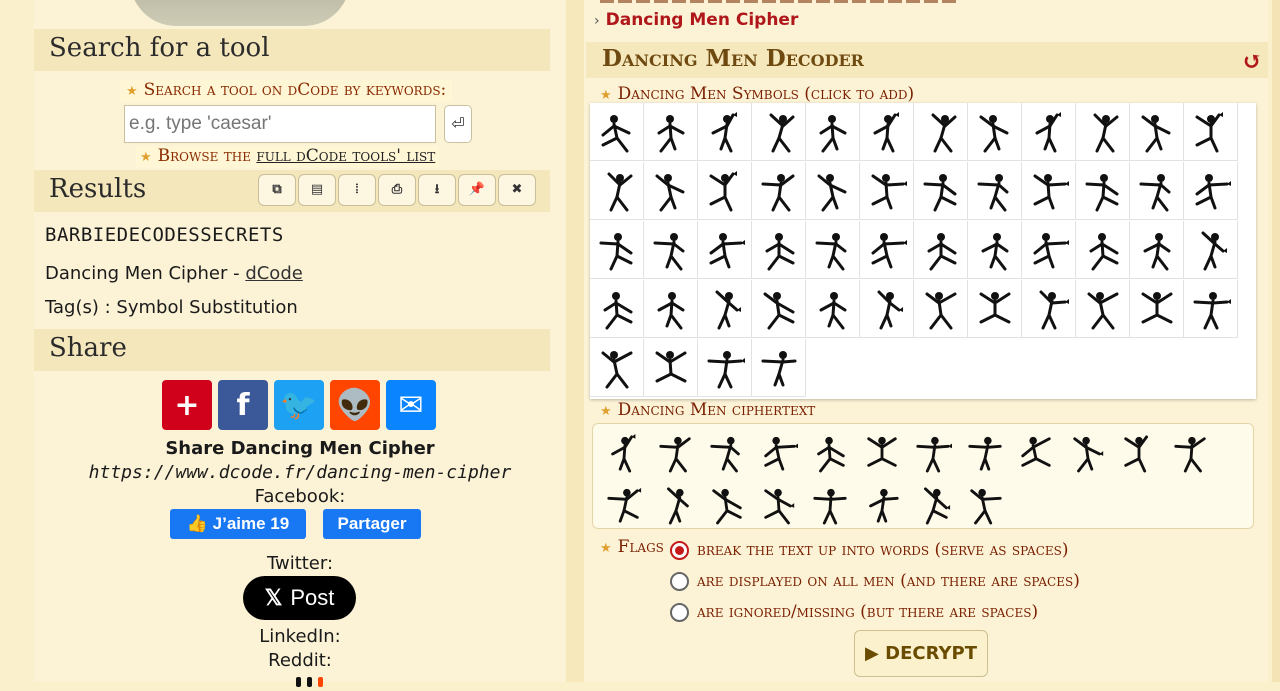 This screenshot has height=691, width=1280. I want to click on ciphertext-label: ★ Dancing Men ciphertext, so click(708, 410).